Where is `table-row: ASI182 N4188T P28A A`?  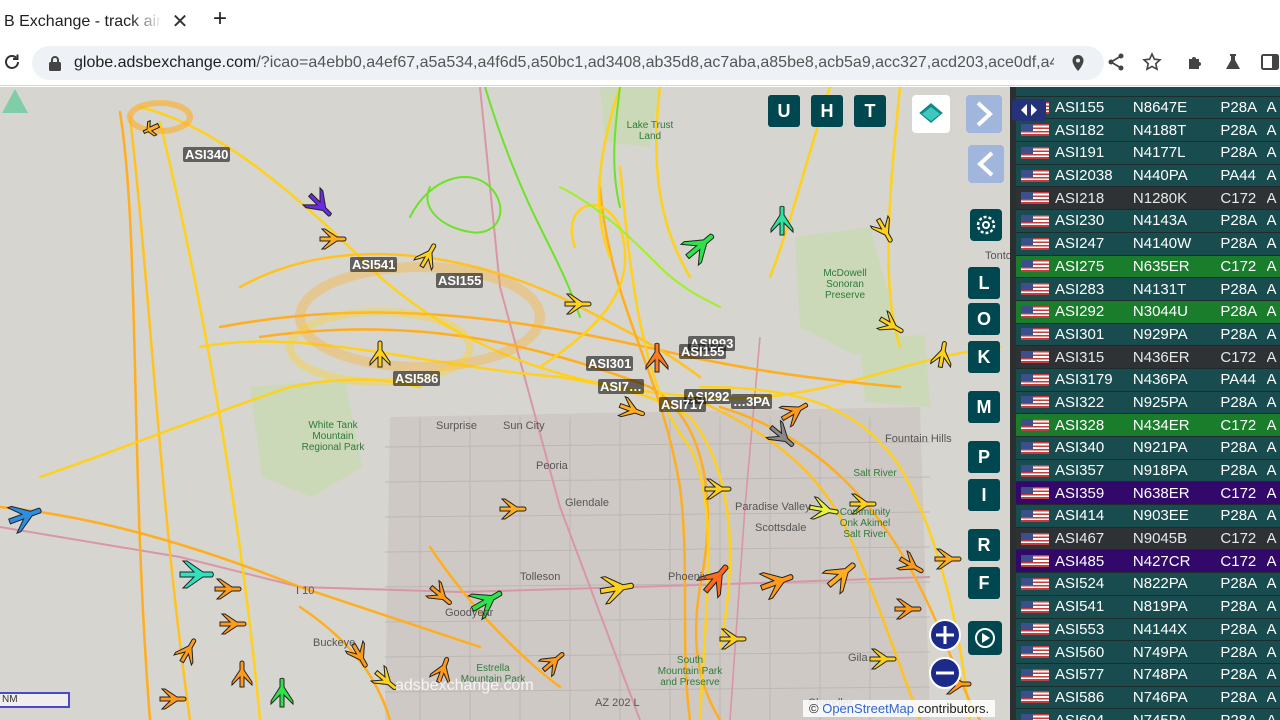 table-row: ASI182 N4188T P28A A is located at coordinates (1148, 131).